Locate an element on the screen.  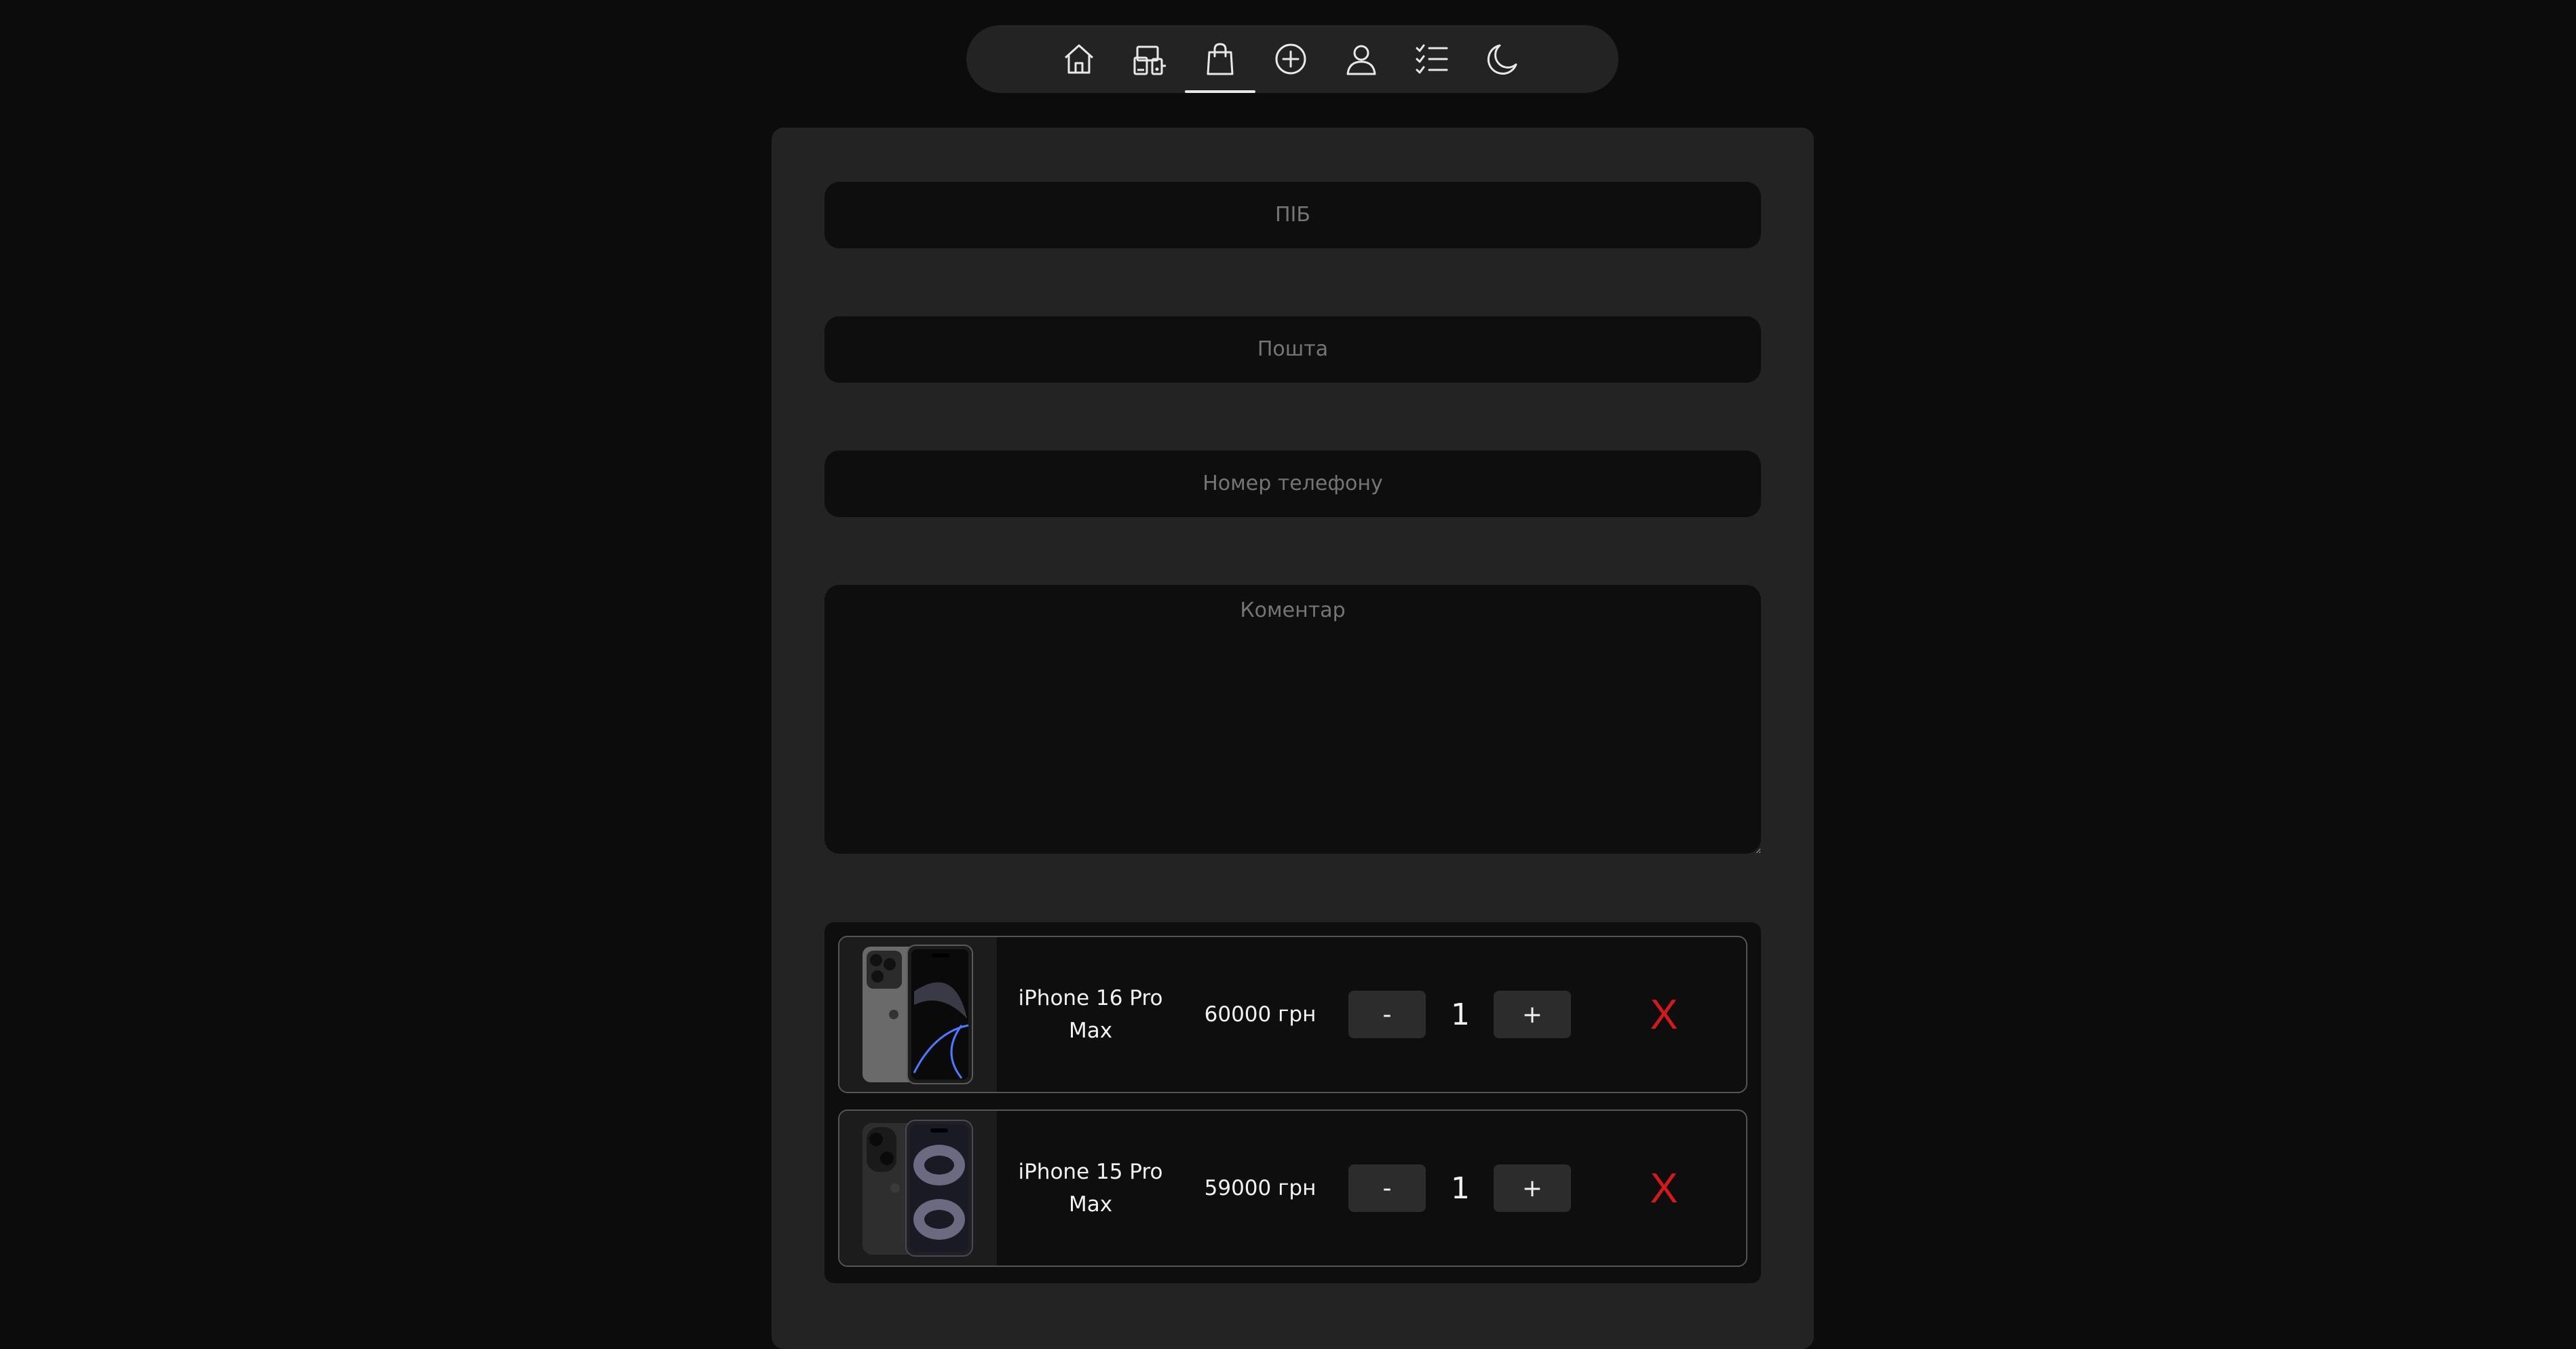
devices-icon is located at coordinates (1149, 60).